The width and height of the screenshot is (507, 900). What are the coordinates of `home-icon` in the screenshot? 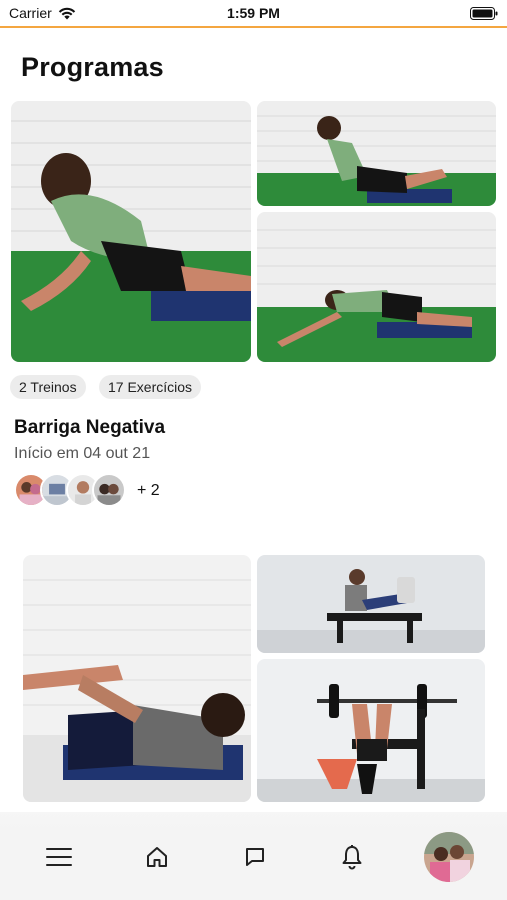 It's located at (157, 857).